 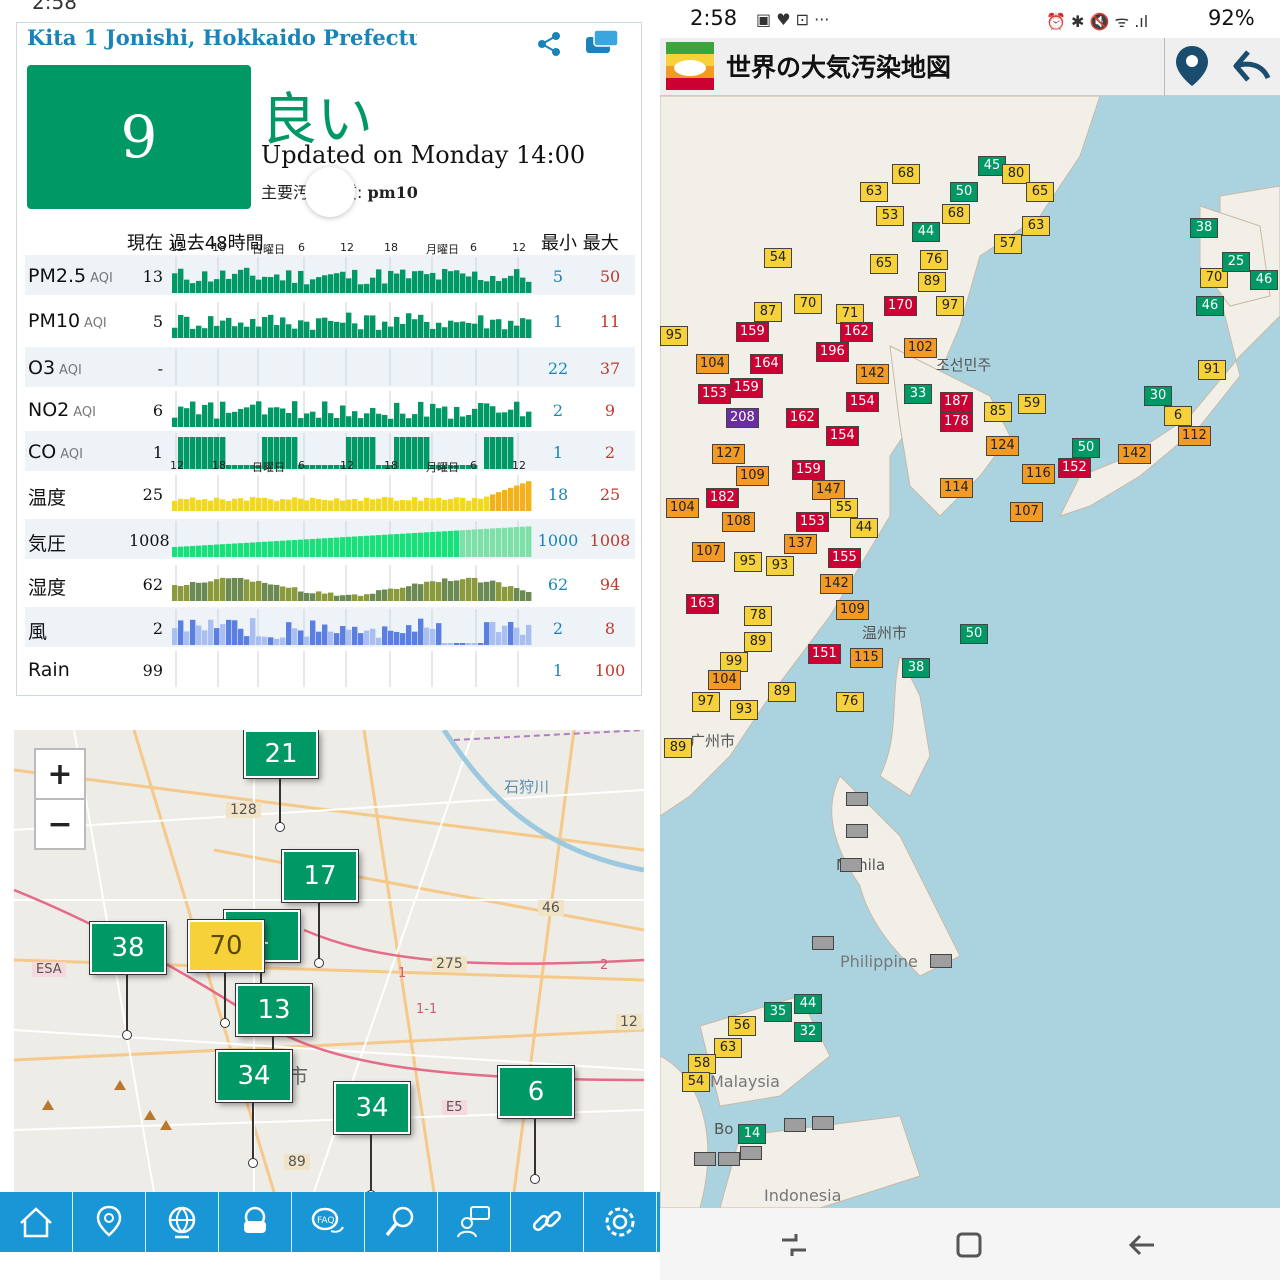 What do you see at coordinates (742, 1026) in the screenshot?
I see `aqi-marker: 56` at bounding box center [742, 1026].